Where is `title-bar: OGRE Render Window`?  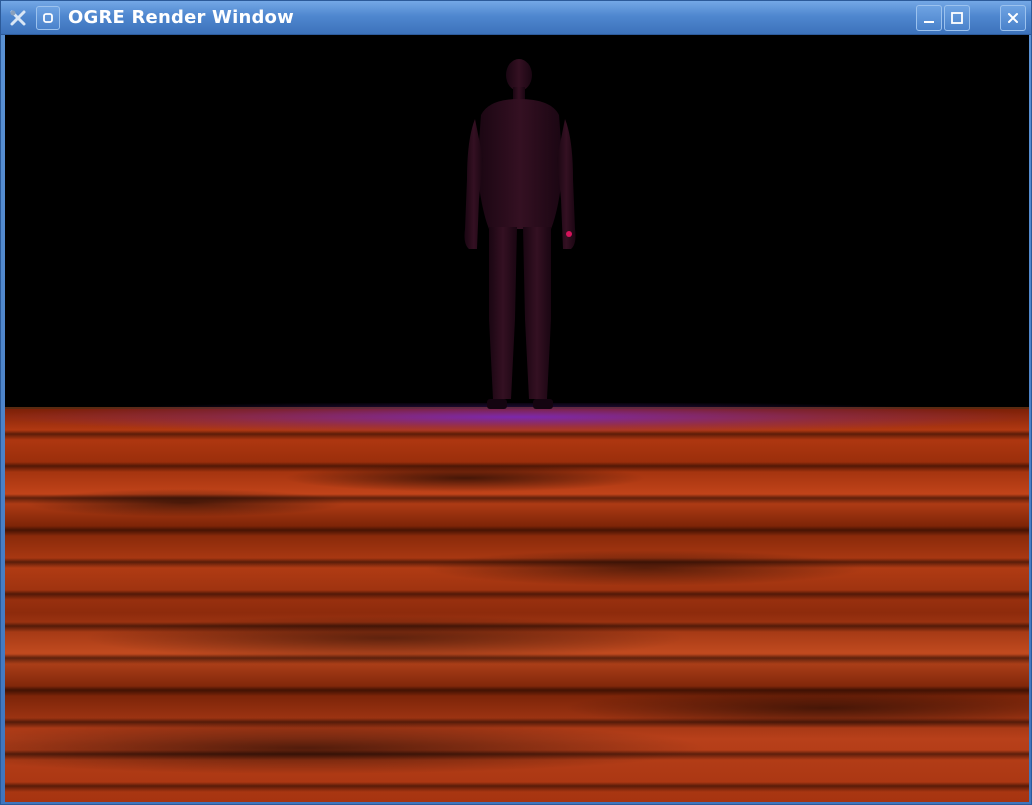 title-bar: OGRE Render Window is located at coordinates (516, 18).